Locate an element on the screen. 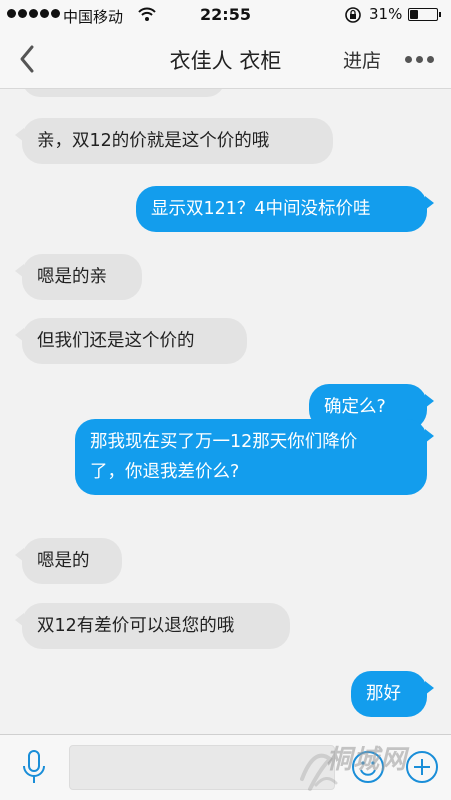 Image resolution: width=451 pixels, height=800 pixels. voice-input-icon is located at coordinates (34, 768).